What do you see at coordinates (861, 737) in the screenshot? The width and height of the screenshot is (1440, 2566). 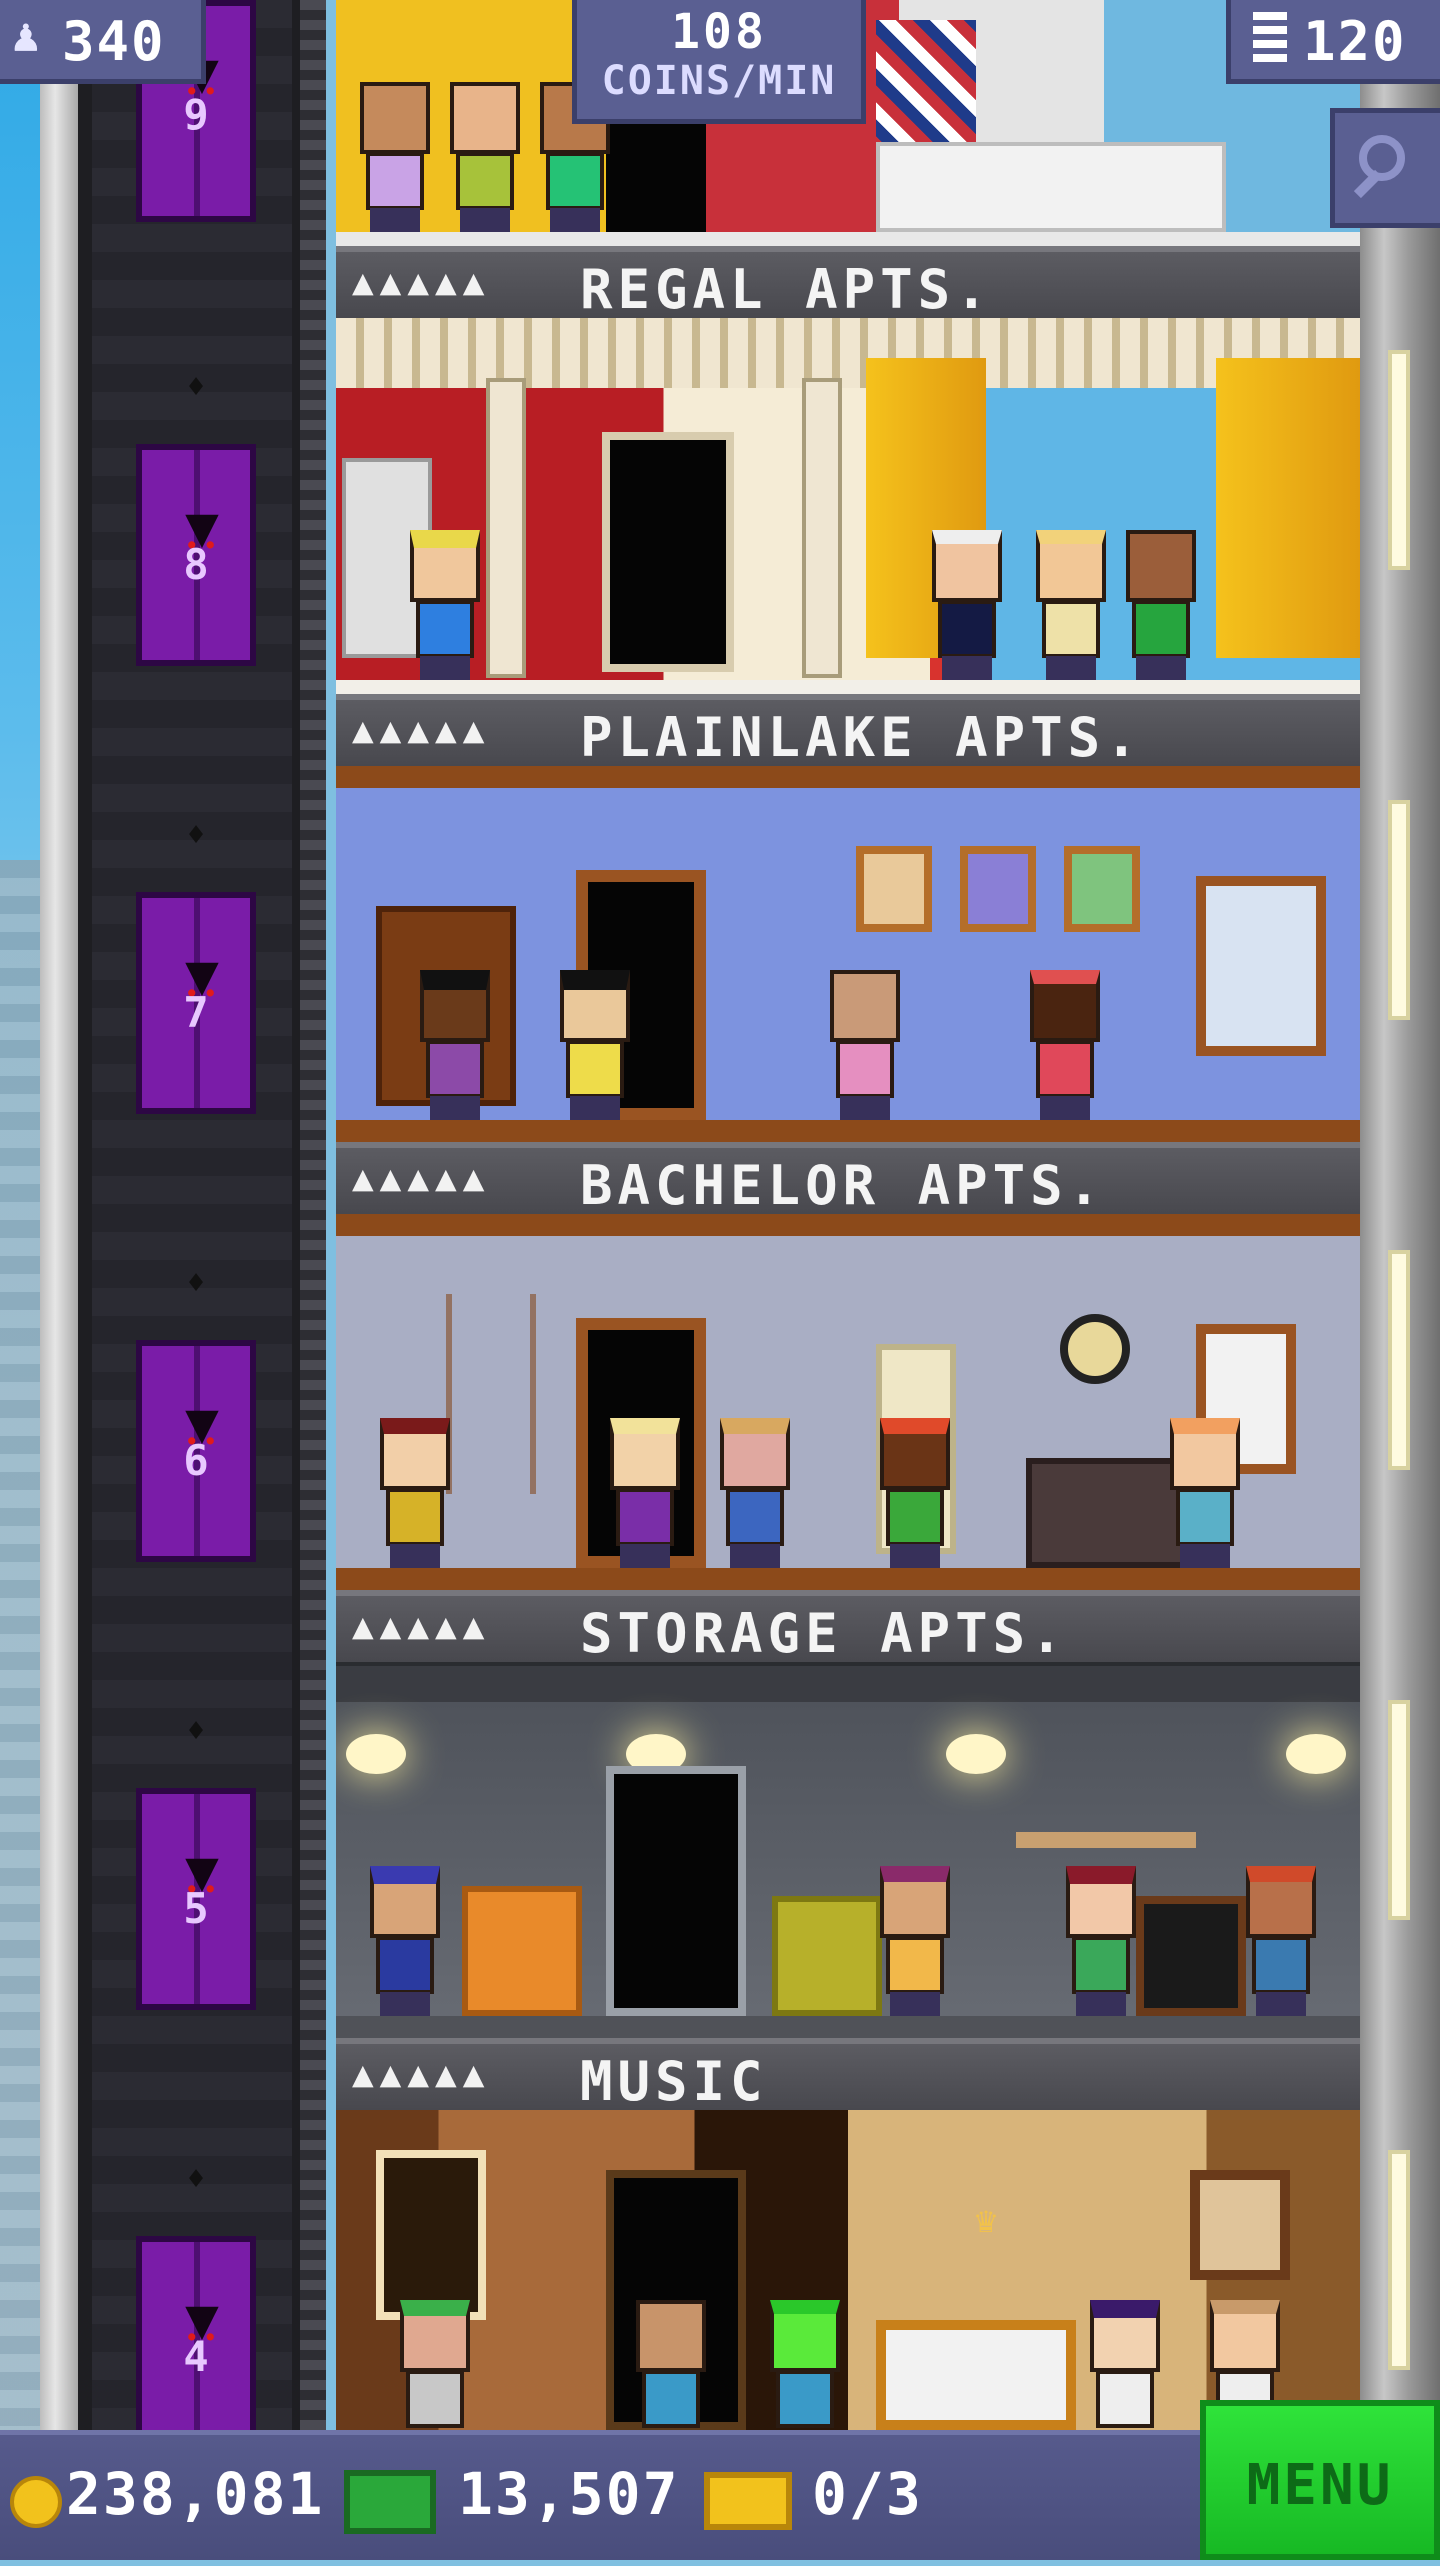 I see `floor-name: PLAINLAKE APTS.` at bounding box center [861, 737].